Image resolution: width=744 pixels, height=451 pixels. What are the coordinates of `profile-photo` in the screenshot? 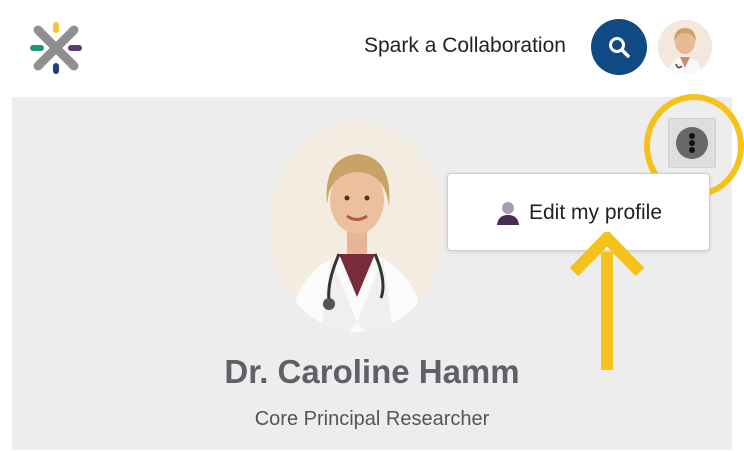 It's located at (357, 227).